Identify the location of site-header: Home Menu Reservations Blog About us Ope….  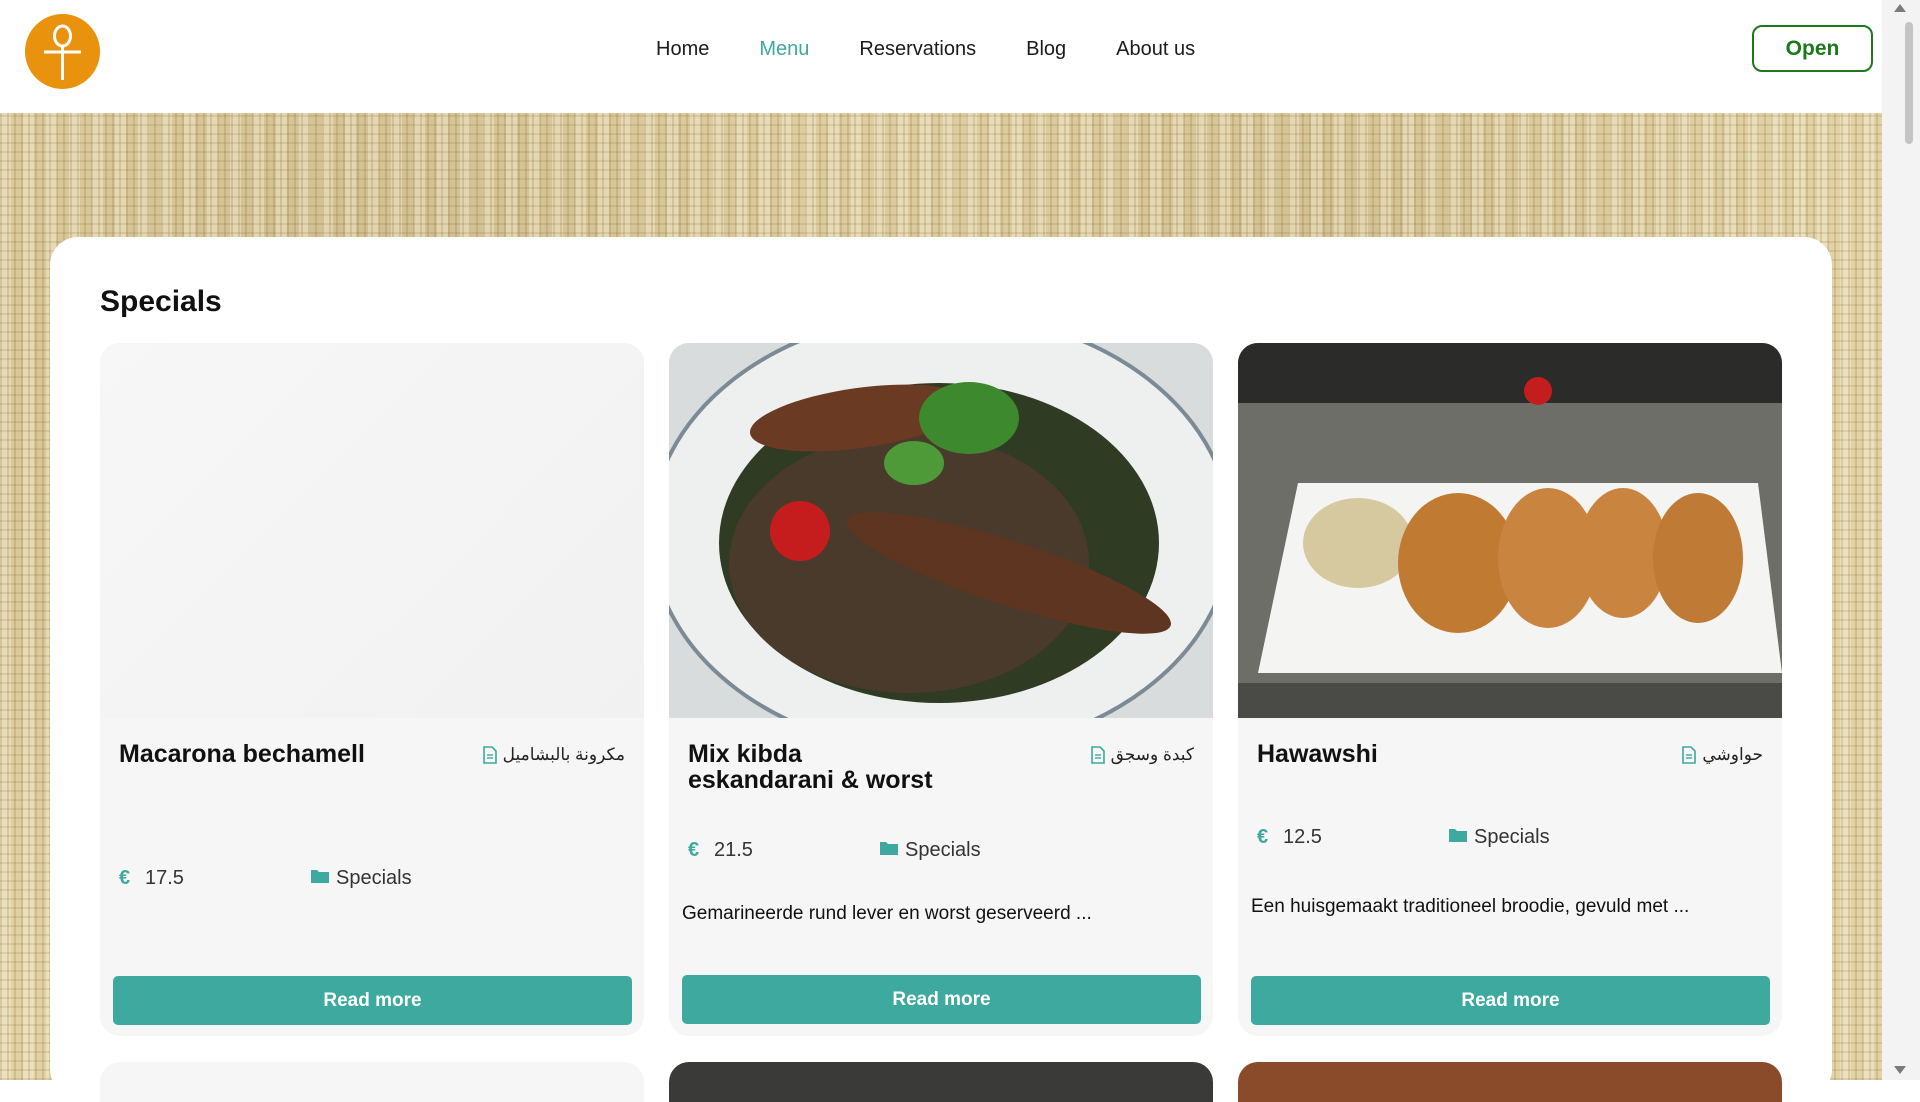
(941, 56).